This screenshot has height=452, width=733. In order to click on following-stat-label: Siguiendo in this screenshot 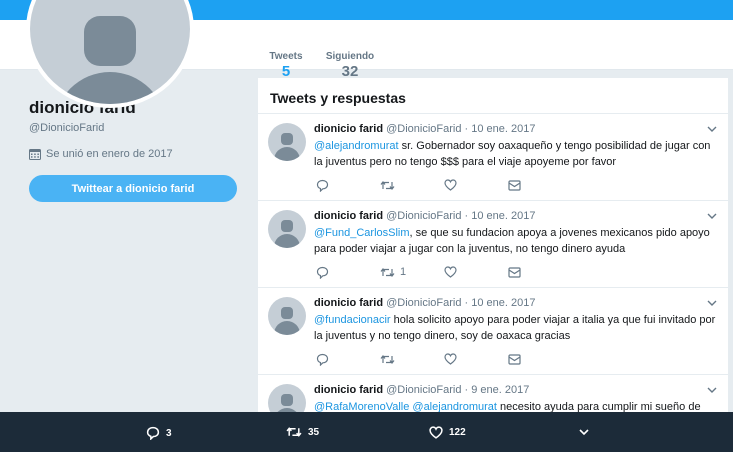, I will do `click(350, 56)`.